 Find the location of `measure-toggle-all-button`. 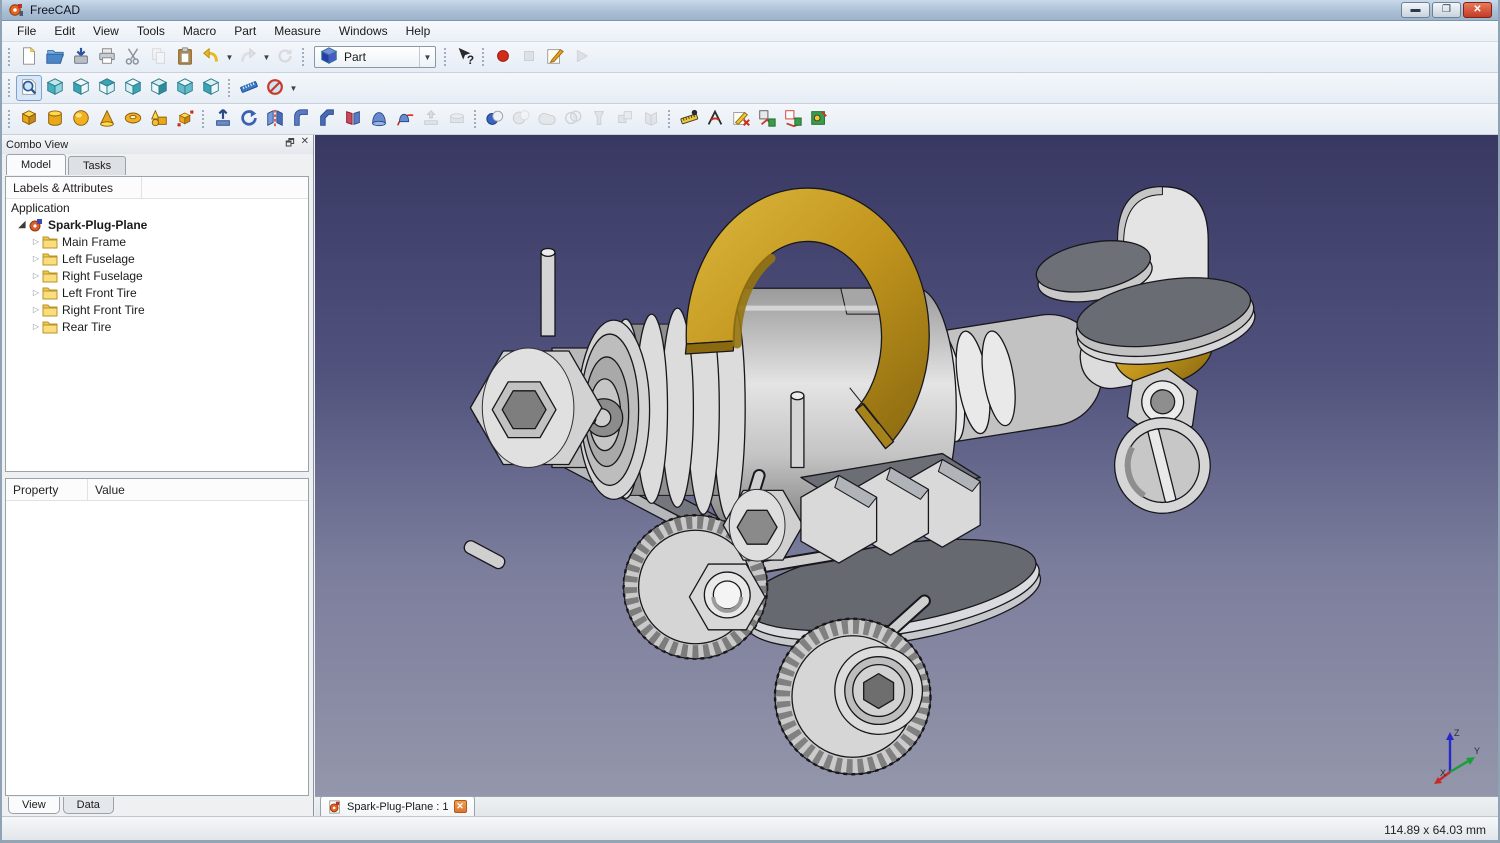

measure-toggle-all-button is located at coordinates (767, 119).